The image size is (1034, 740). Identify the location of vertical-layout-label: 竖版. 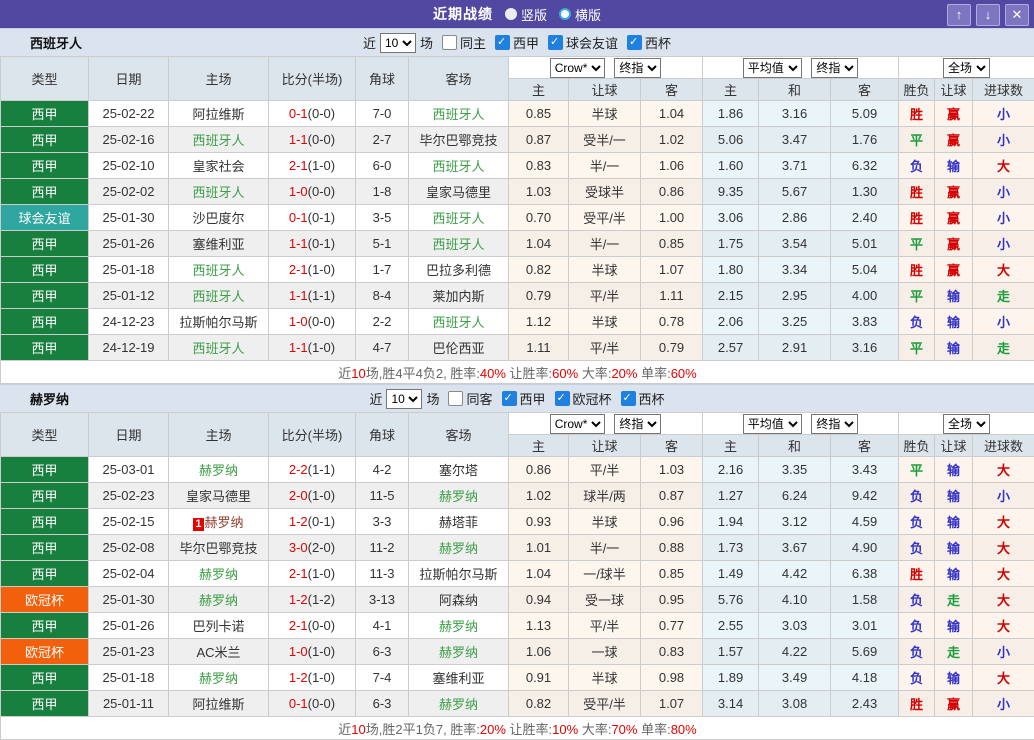
(534, 14).